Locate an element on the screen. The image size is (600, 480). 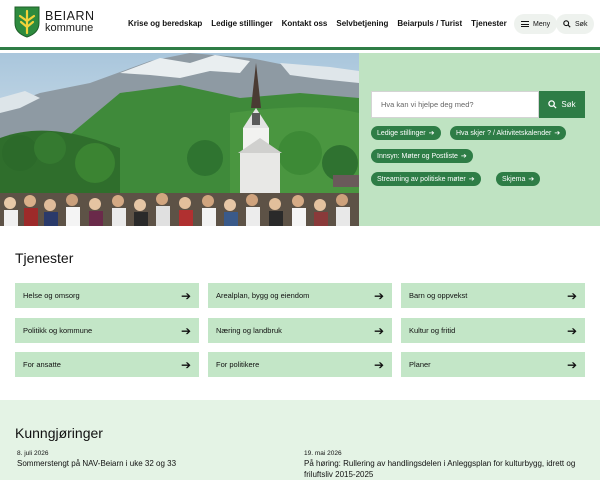
logo: BEIARN kommune is located at coordinates (54, 22).